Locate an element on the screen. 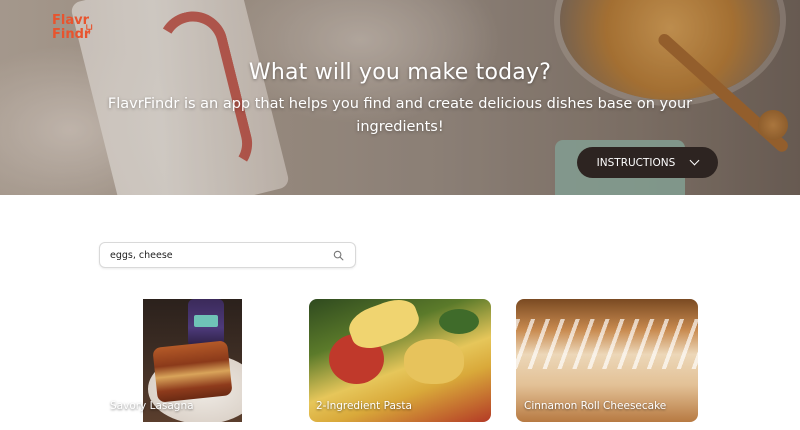  recipe-image-lasagna is located at coordinates (192, 371).